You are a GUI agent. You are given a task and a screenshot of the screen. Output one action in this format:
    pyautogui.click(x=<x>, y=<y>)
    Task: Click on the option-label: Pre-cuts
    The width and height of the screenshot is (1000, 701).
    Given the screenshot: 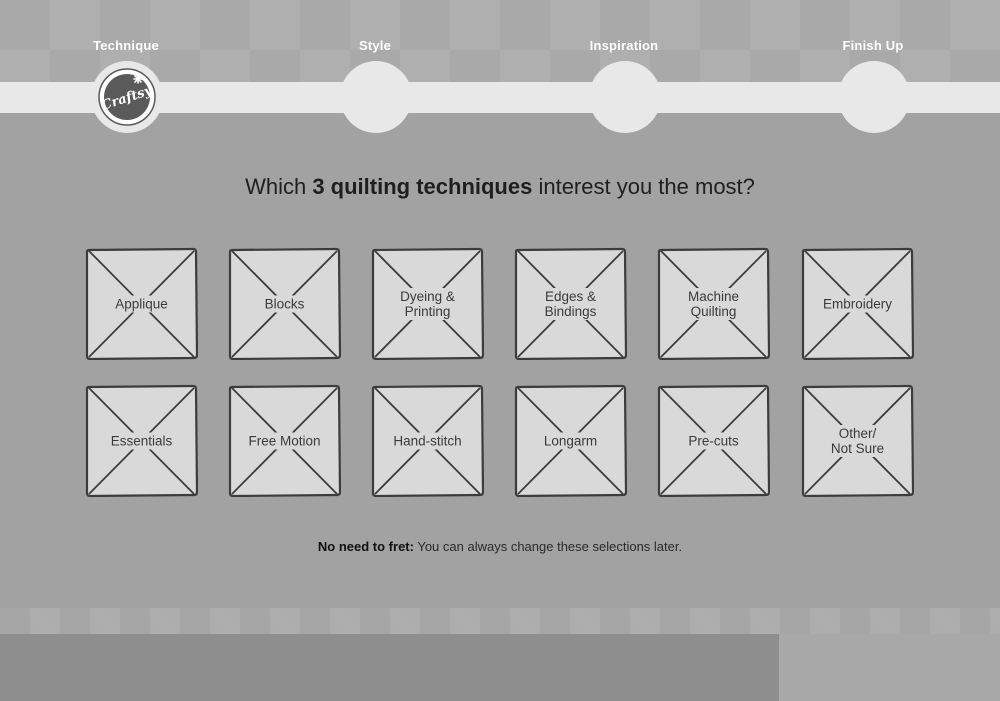 What is the action you would take?
    pyautogui.click(x=713, y=440)
    